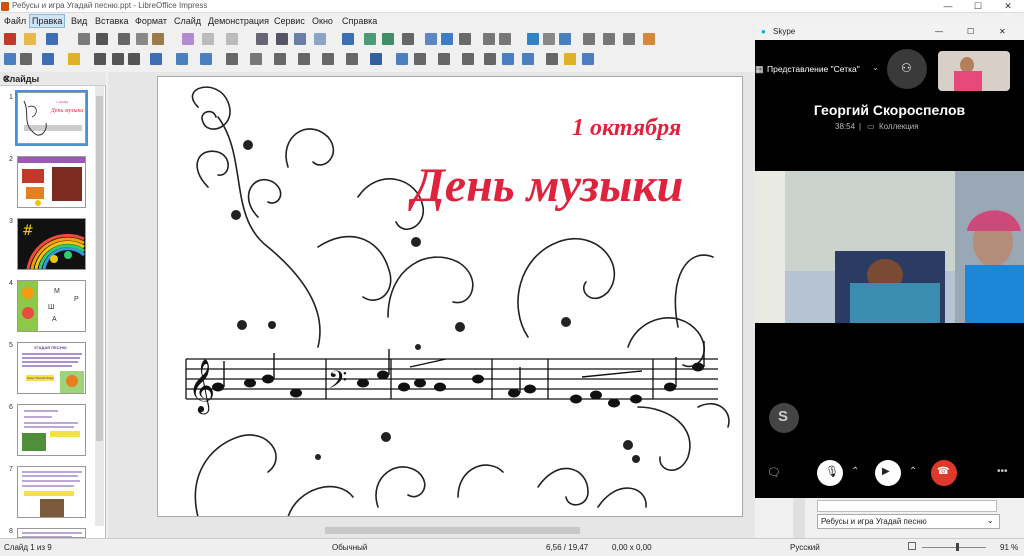 This screenshot has height=556, width=1024. I want to click on points-icon, so click(552, 59).